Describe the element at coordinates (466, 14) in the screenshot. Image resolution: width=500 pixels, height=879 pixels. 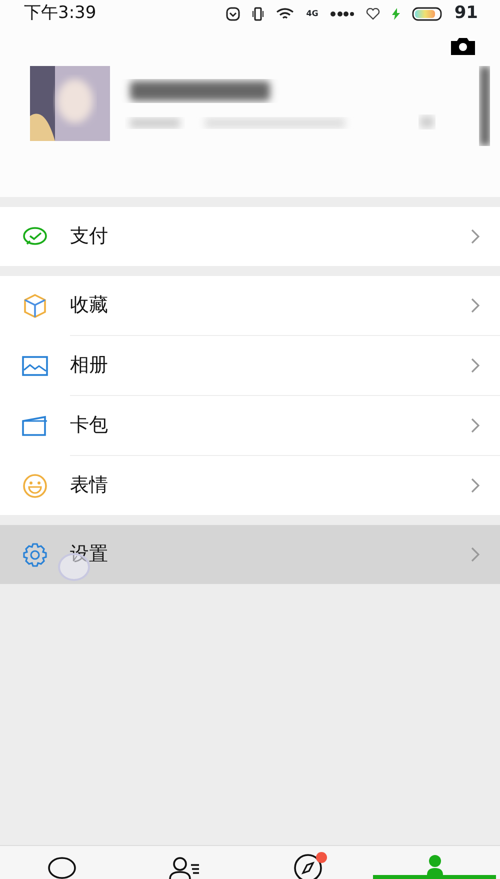
I see `battery-level: 91` at that location.